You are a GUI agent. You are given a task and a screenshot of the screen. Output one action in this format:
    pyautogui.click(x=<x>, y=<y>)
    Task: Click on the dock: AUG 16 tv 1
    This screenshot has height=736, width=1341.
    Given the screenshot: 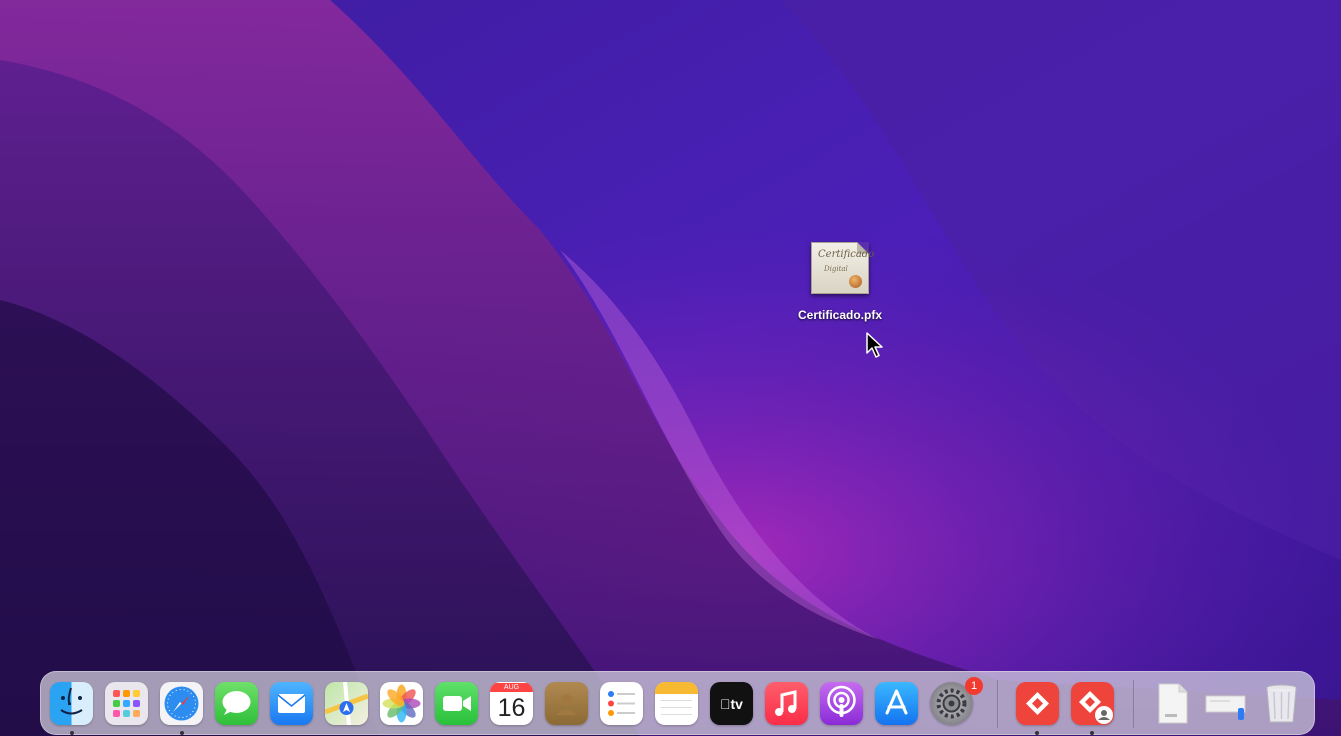 What is the action you would take?
    pyautogui.click(x=677, y=703)
    